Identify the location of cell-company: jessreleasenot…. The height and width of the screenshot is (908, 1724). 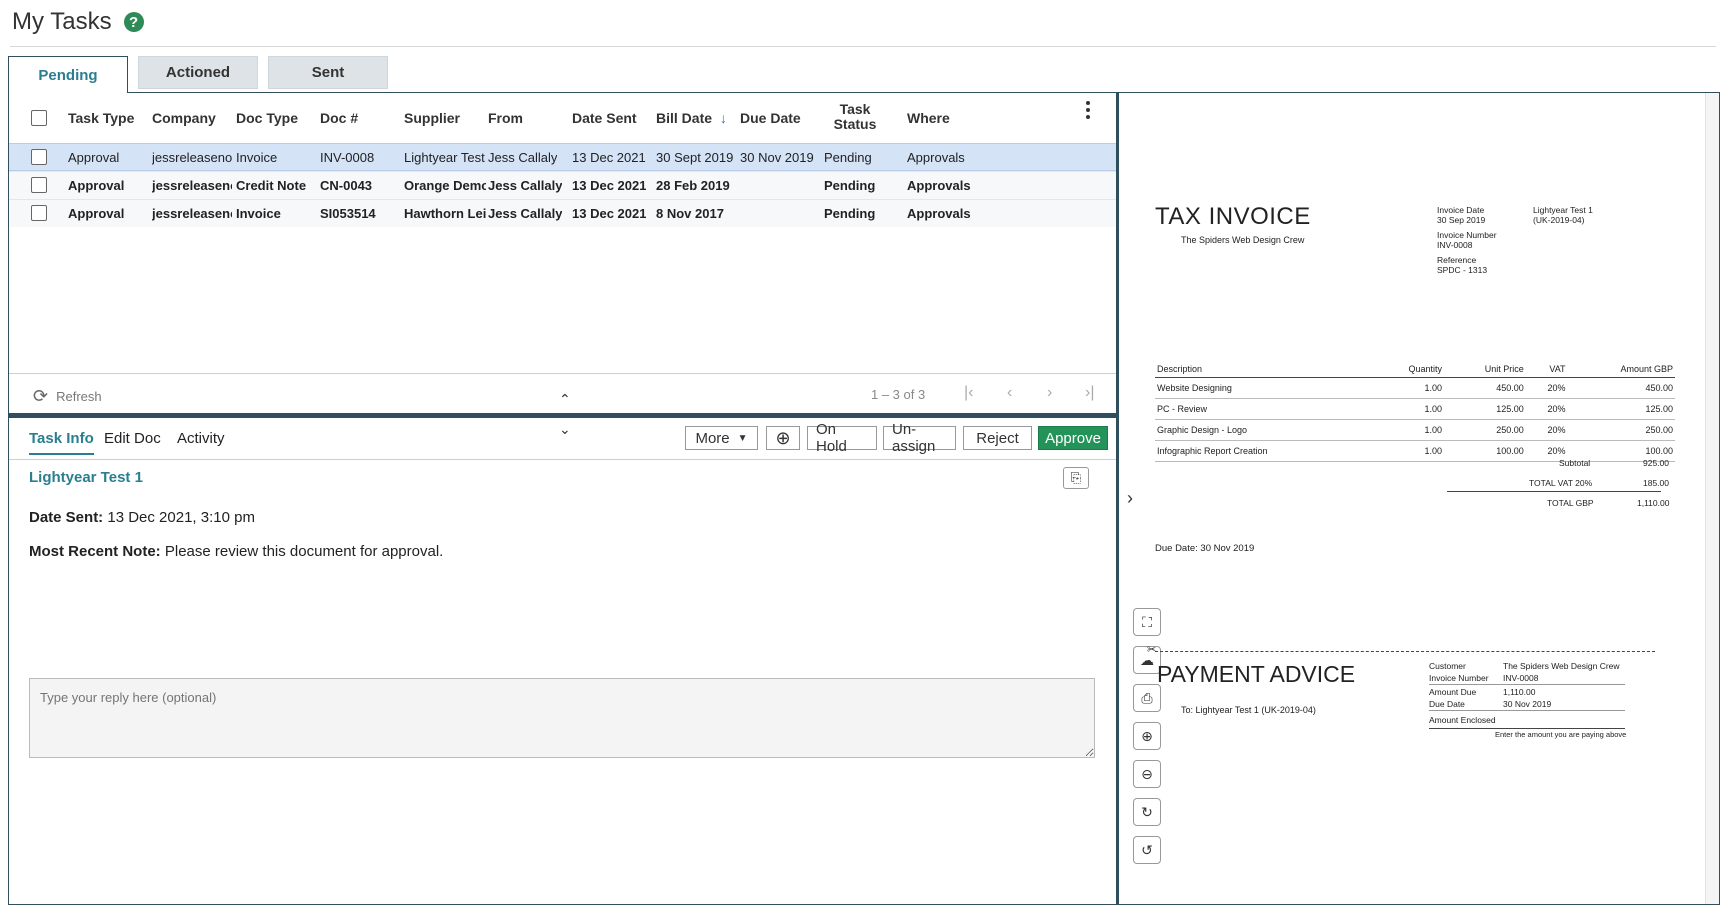
(192, 157).